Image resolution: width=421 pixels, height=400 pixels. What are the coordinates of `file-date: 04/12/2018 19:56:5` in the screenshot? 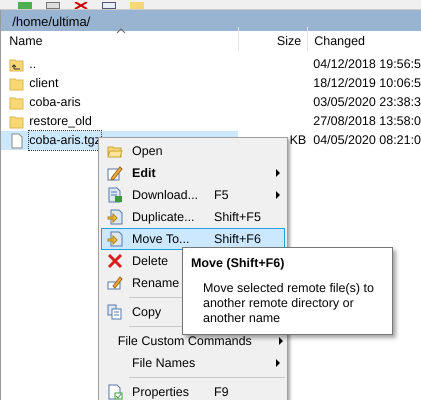 It's located at (367, 64).